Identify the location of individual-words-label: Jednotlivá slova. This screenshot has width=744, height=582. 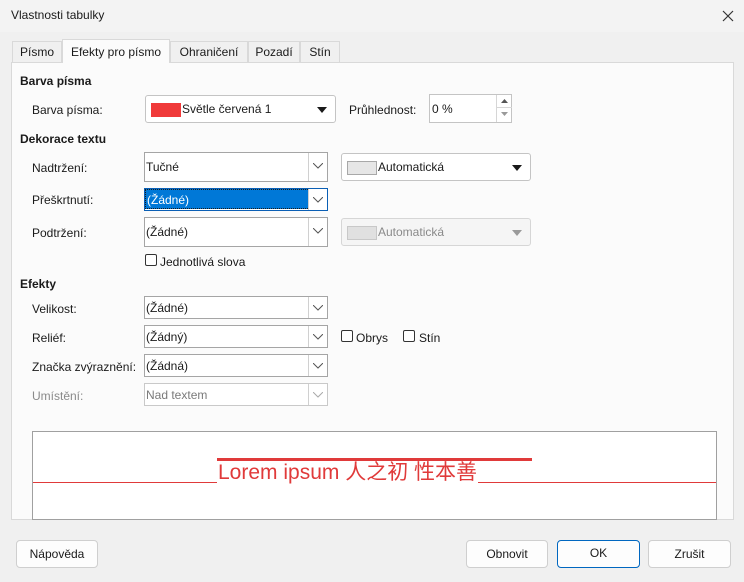
(203, 262).